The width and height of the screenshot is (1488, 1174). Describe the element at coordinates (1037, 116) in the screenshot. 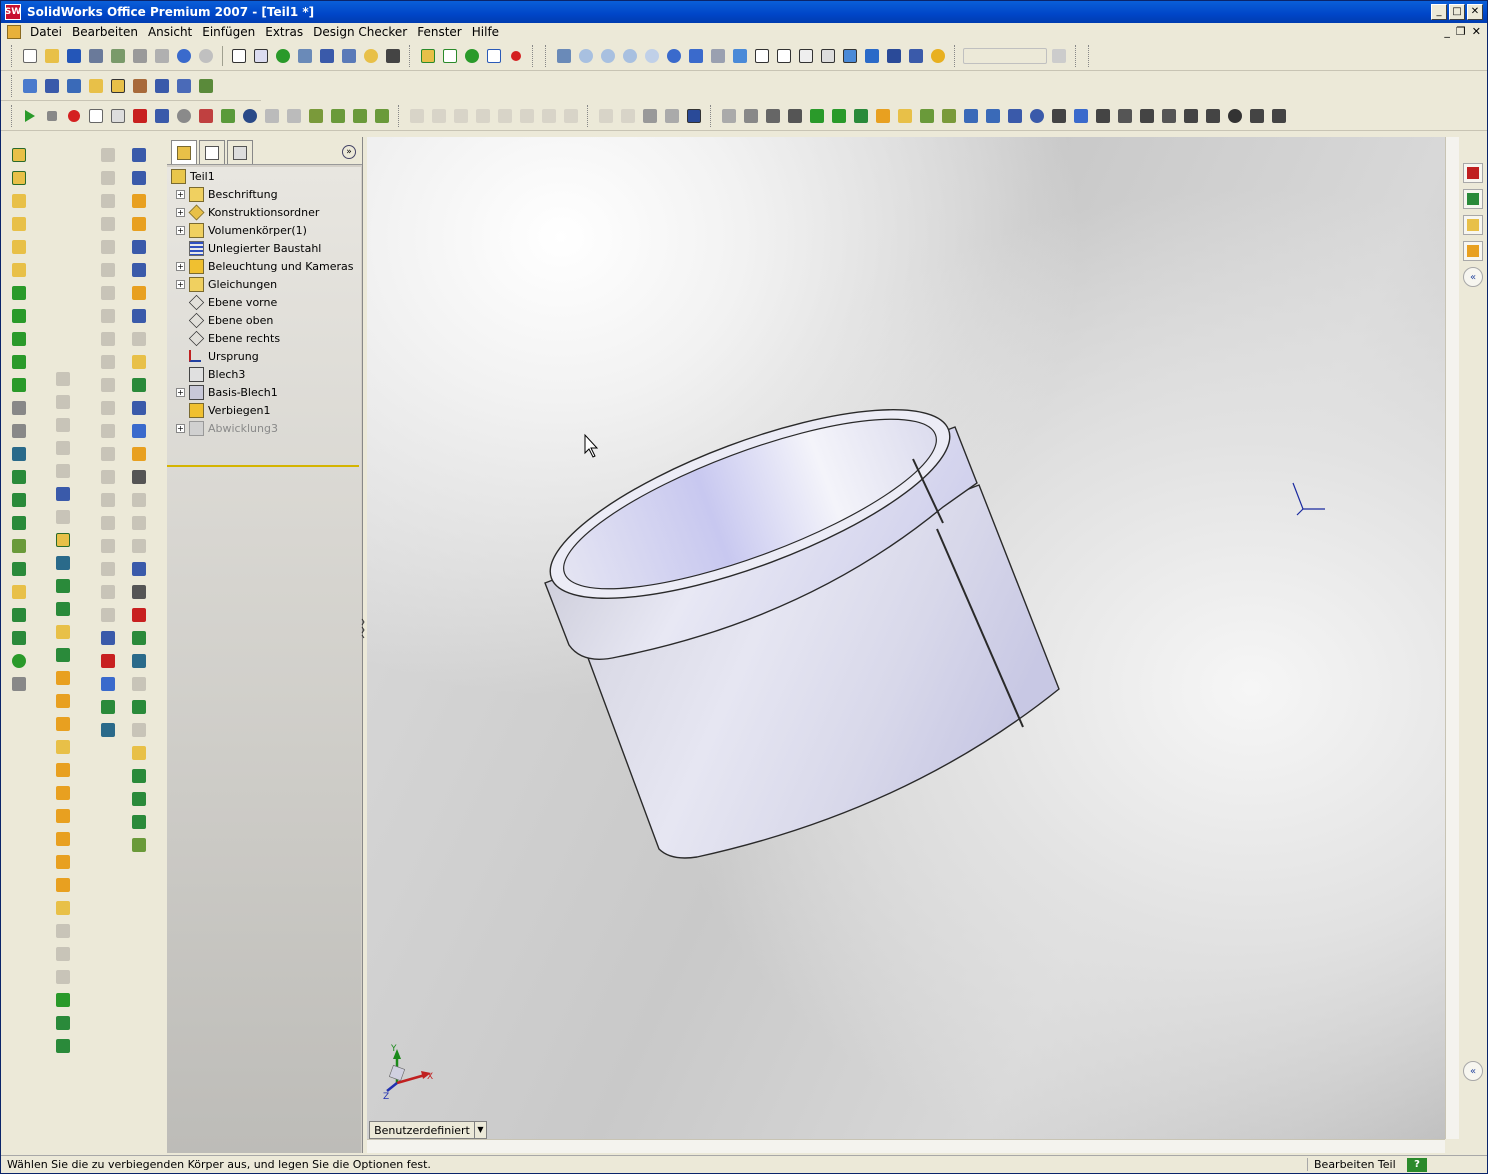

I see `filter-surface-finish-icon` at that location.